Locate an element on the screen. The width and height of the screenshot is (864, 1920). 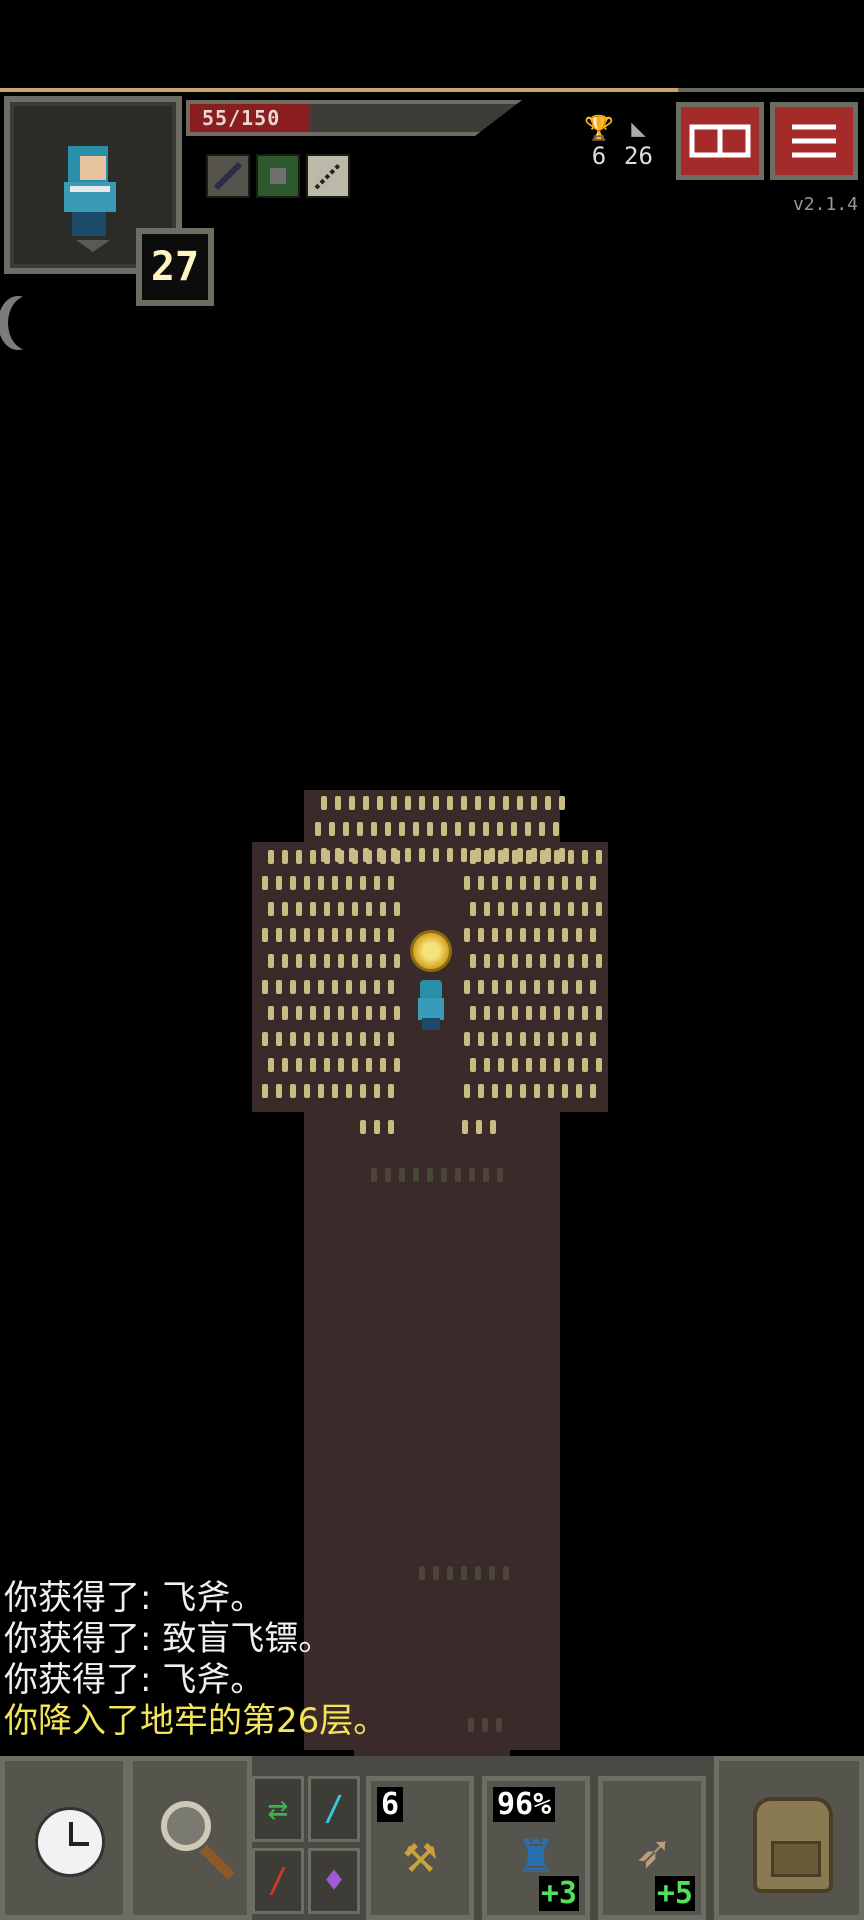
buff-barkskin-icon is located at coordinates (278, 176).